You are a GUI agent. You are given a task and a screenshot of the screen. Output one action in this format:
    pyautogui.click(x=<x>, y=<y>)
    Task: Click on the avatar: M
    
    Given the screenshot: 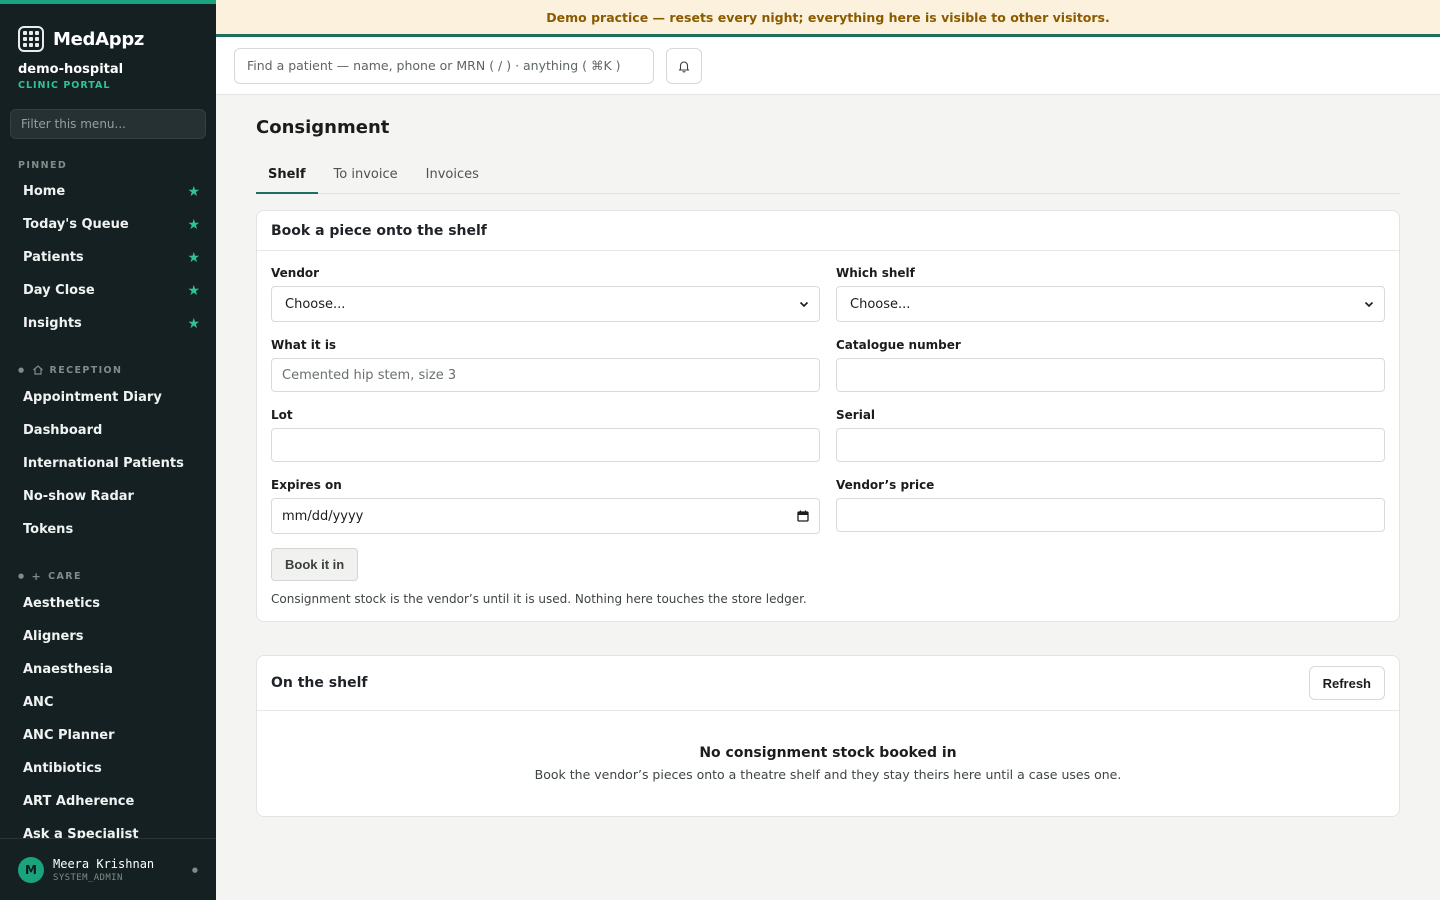 What is the action you would take?
    pyautogui.click(x=31, y=869)
    